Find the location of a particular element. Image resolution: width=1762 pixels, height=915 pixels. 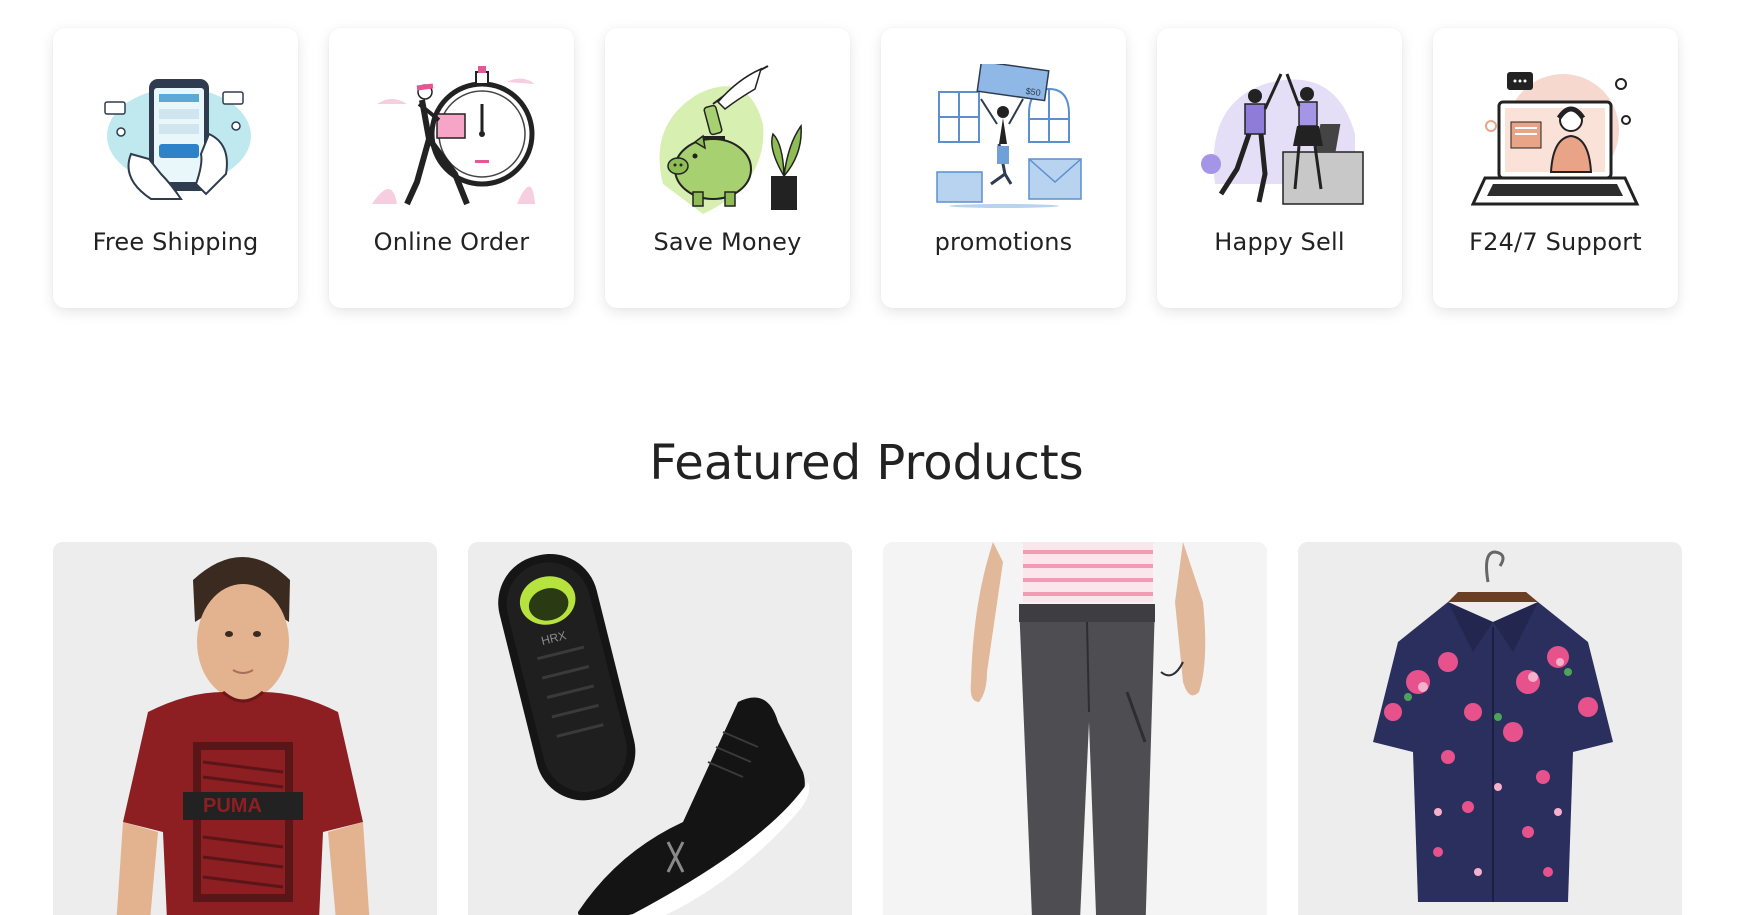

product-image-black-sneakers: HRX is located at coordinates (660, 728).